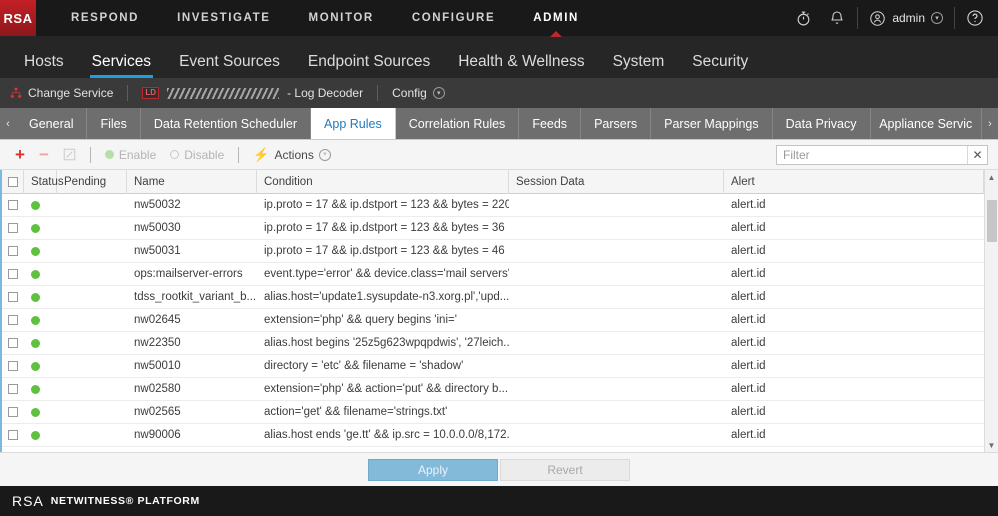 The image size is (998, 516). What do you see at coordinates (521, 66) in the screenshot?
I see `subnav-item-health-wellness: Health & Wellness` at bounding box center [521, 66].